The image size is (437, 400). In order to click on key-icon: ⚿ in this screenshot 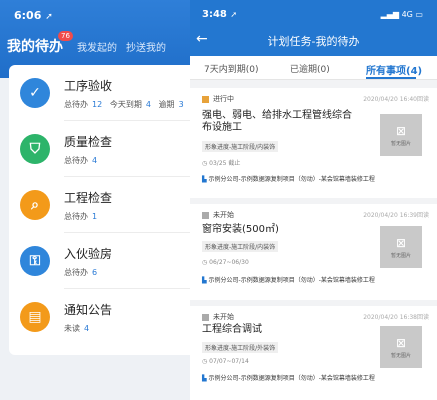, I will do `click(35, 261)`.